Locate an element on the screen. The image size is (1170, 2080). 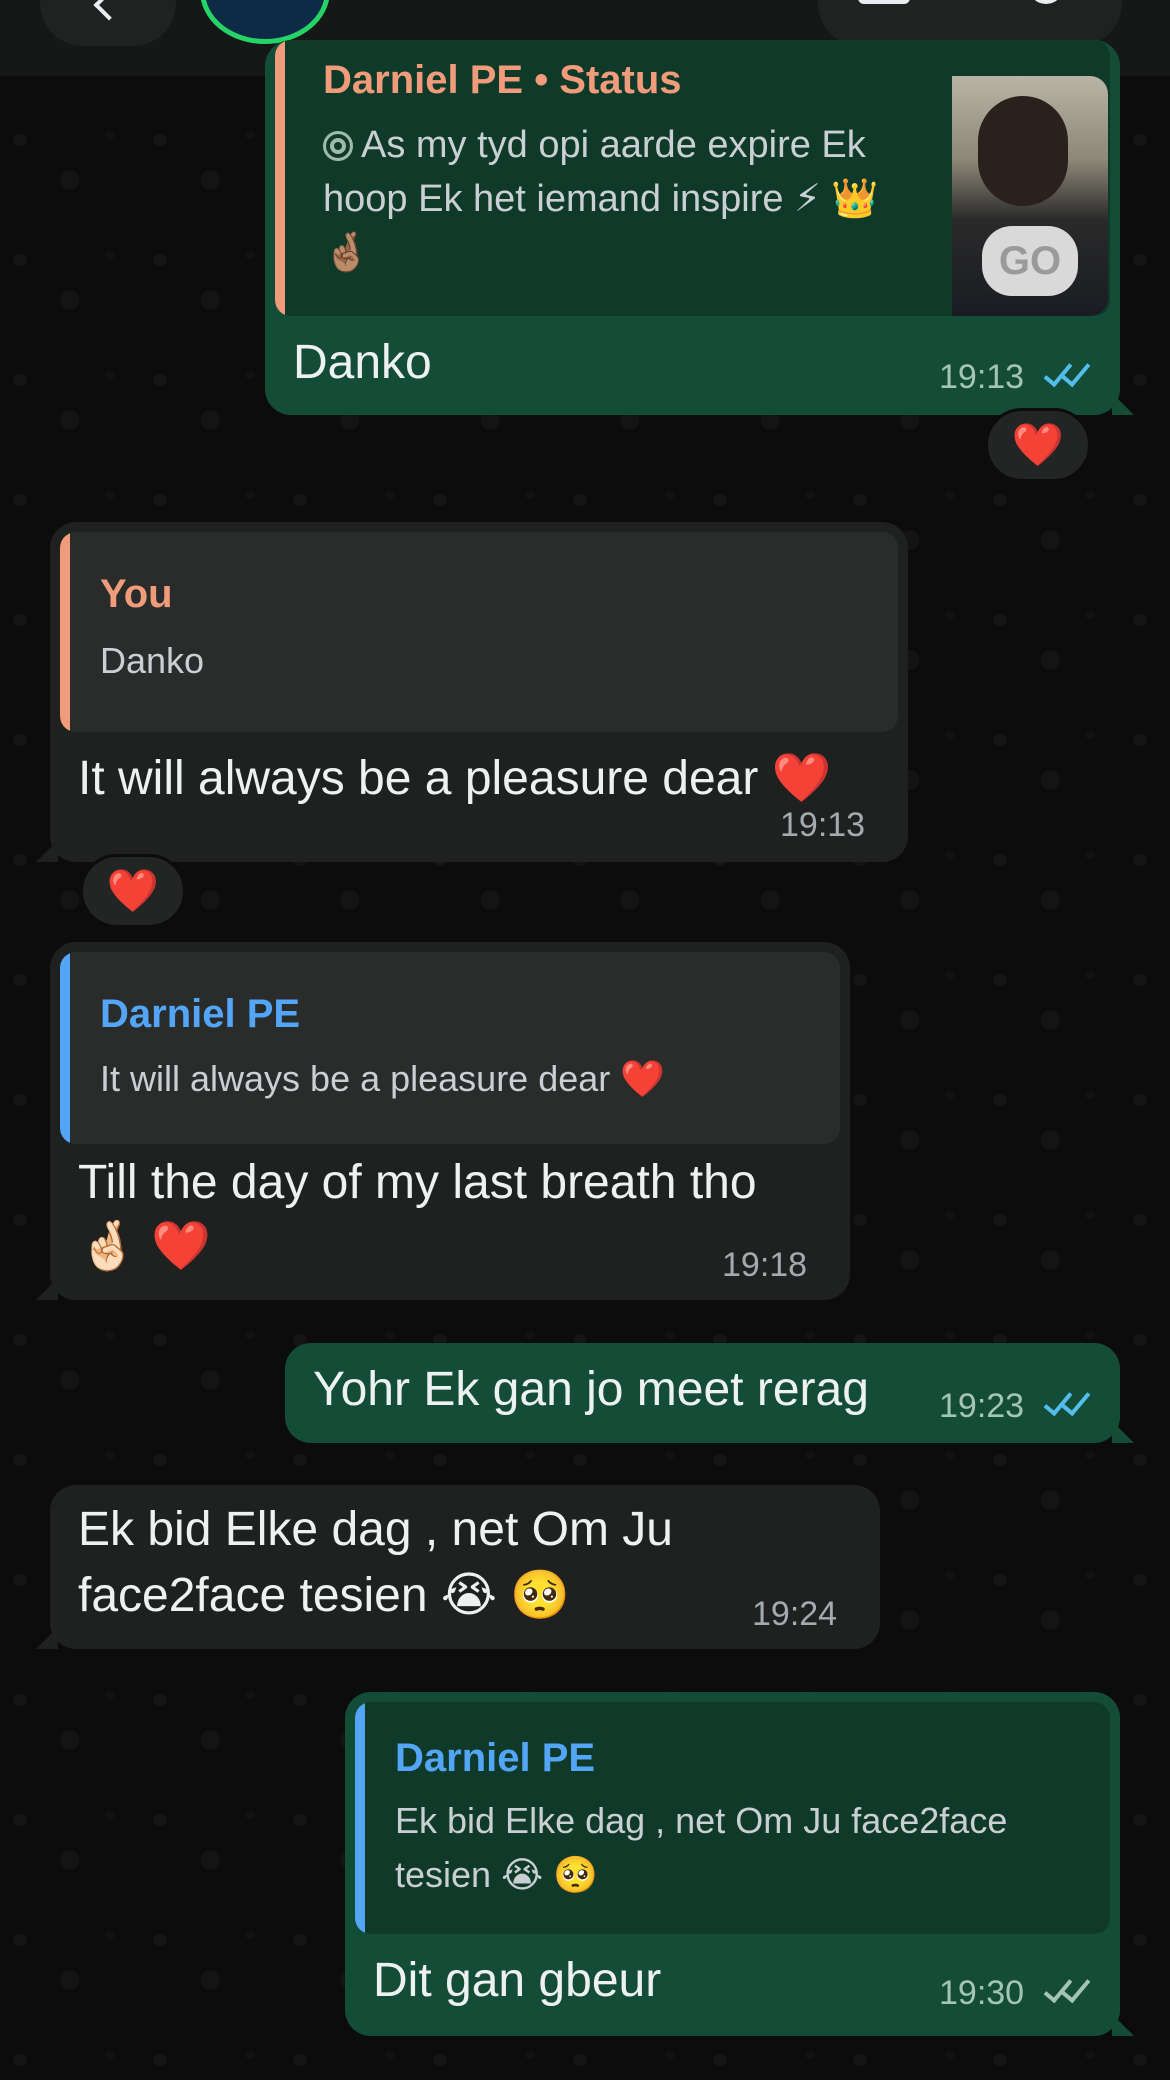
message-time: 19:23 is located at coordinates (982, 1406).